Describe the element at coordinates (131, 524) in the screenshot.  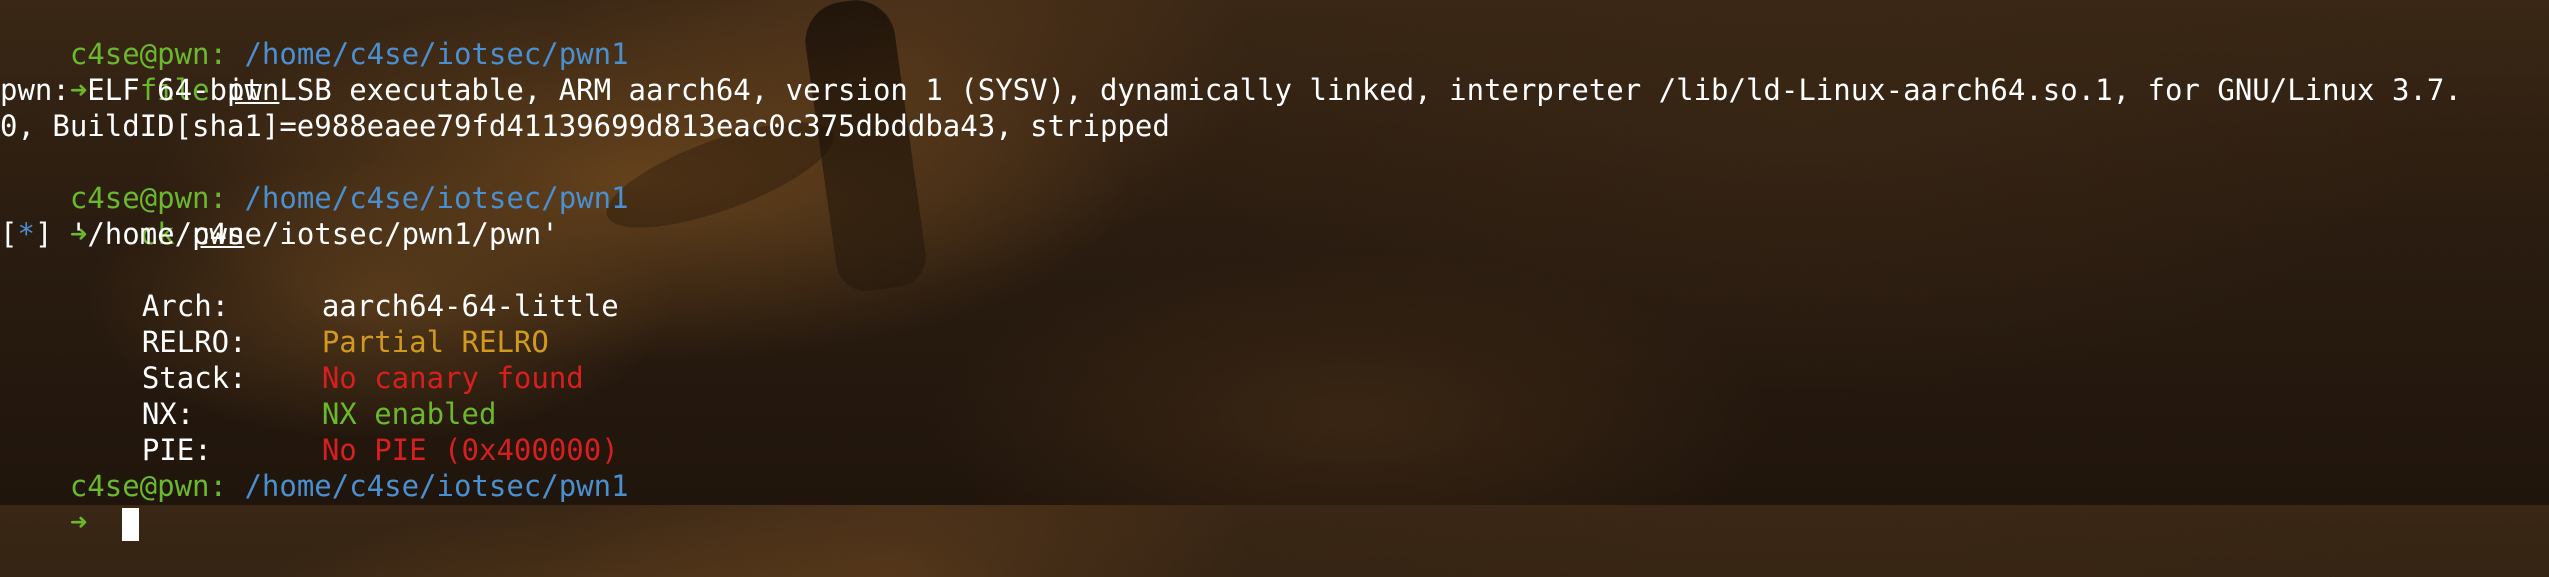
I see `text-cursor` at that location.